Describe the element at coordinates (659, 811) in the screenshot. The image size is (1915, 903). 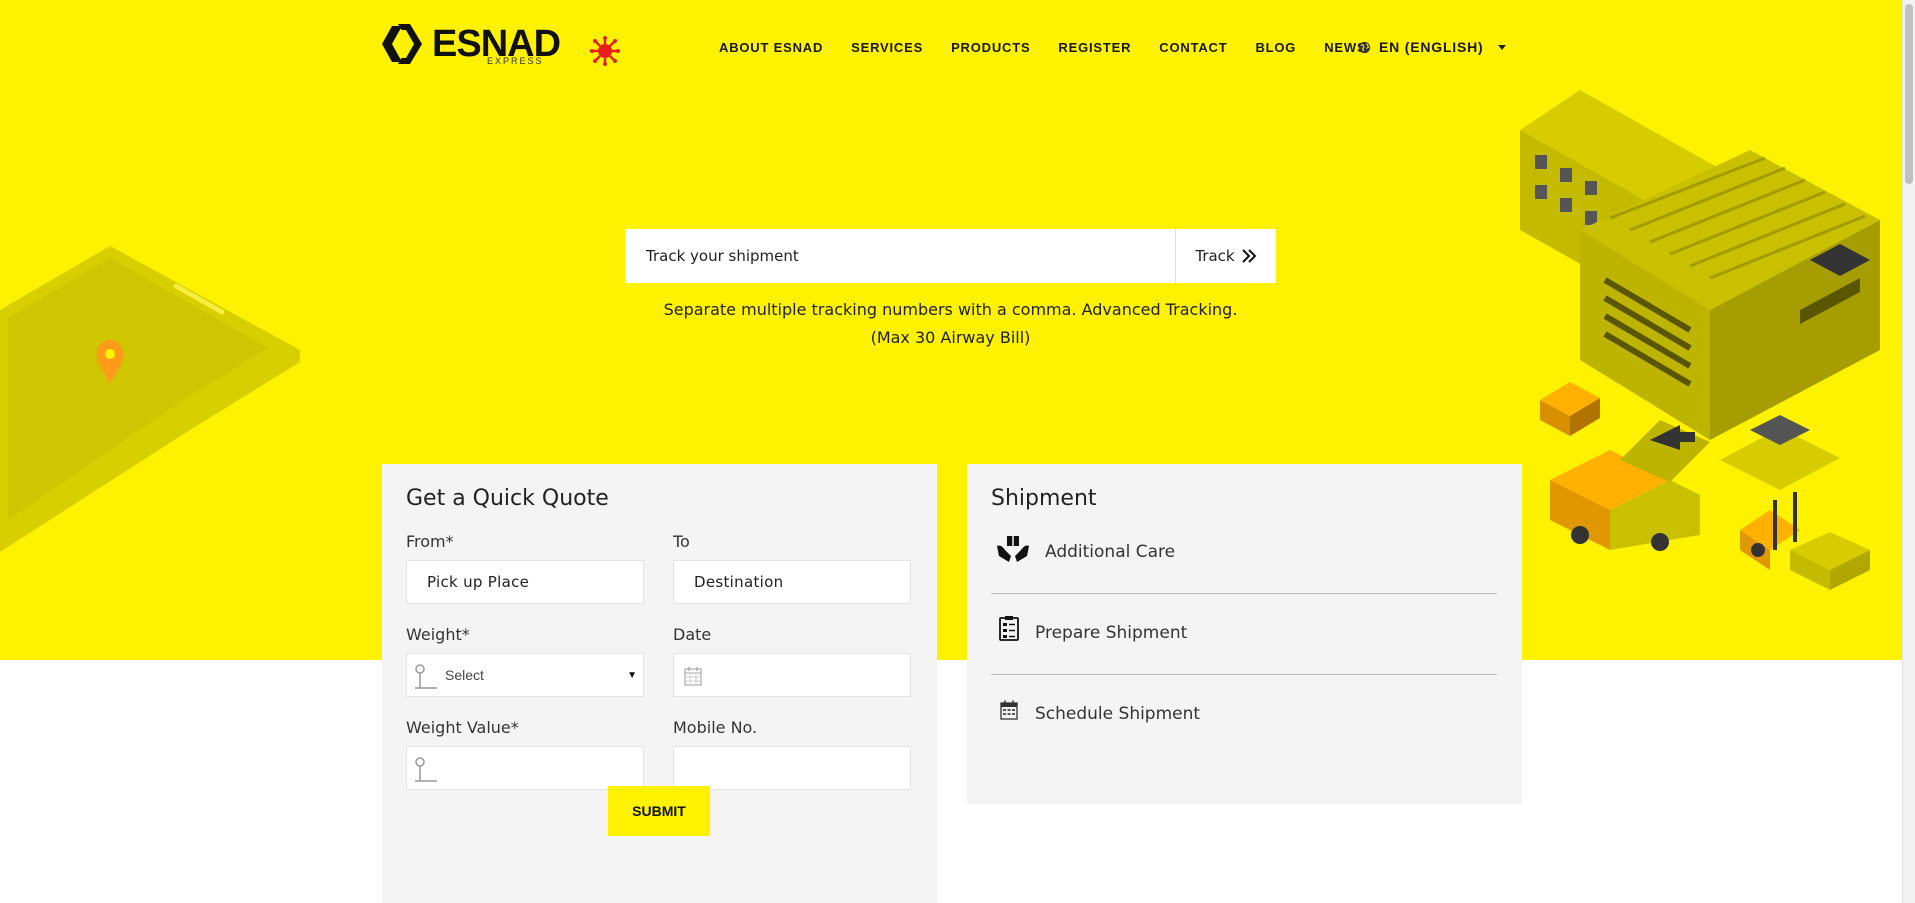
I see `submit-button: SUBMIT` at that location.